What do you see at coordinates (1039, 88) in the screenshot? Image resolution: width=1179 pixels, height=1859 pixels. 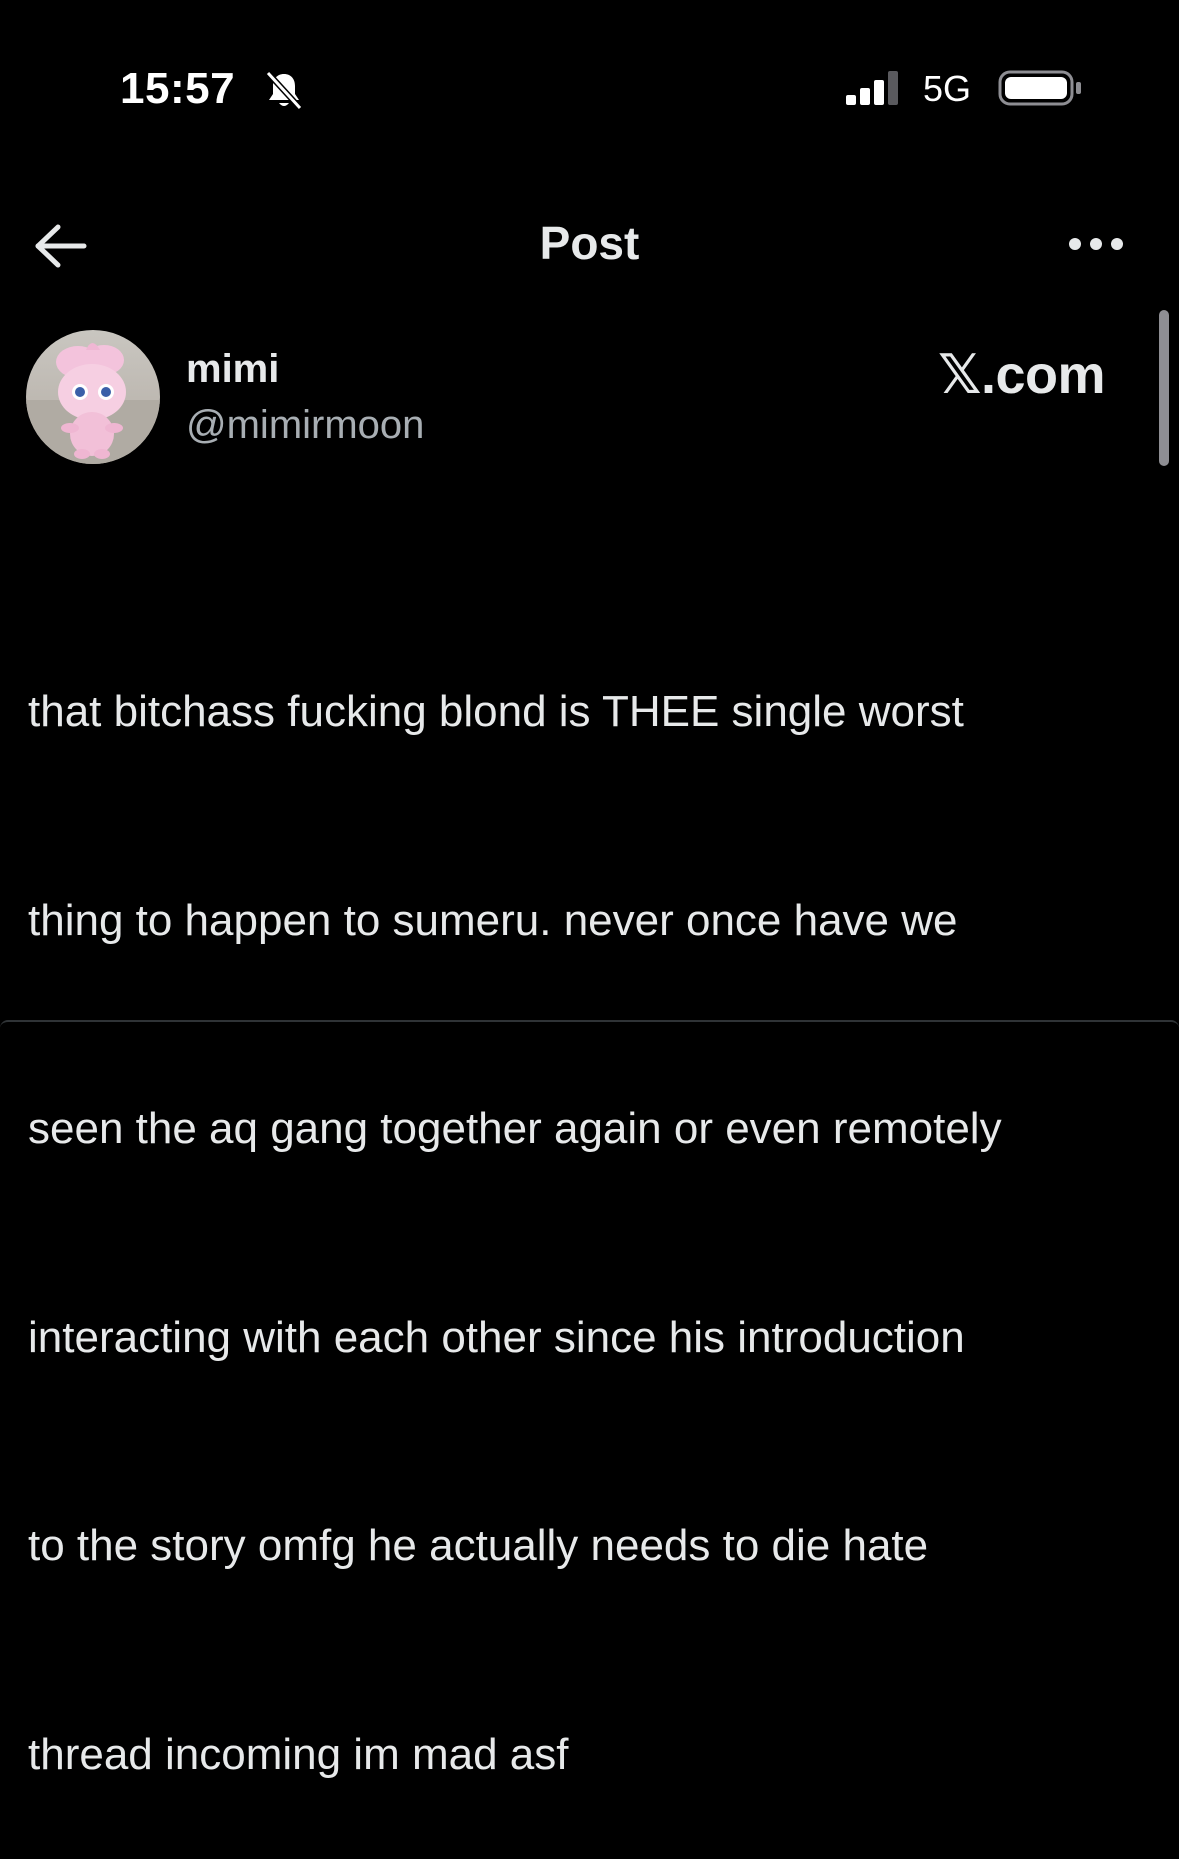 I see `battery-icon` at bounding box center [1039, 88].